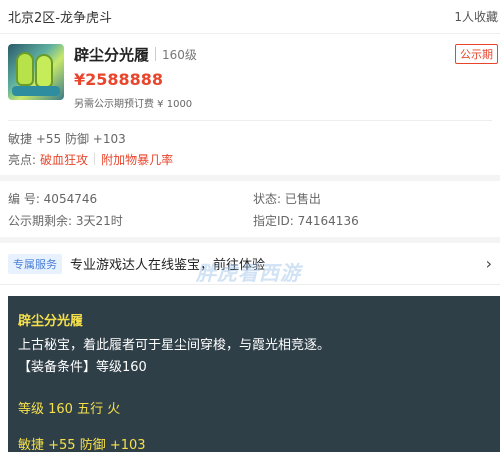 The height and width of the screenshot is (452, 500). What do you see at coordinates (477, 16) in the screenshot?
I see `favorites-count: 1人收藏` at bounding box center [477, 16].